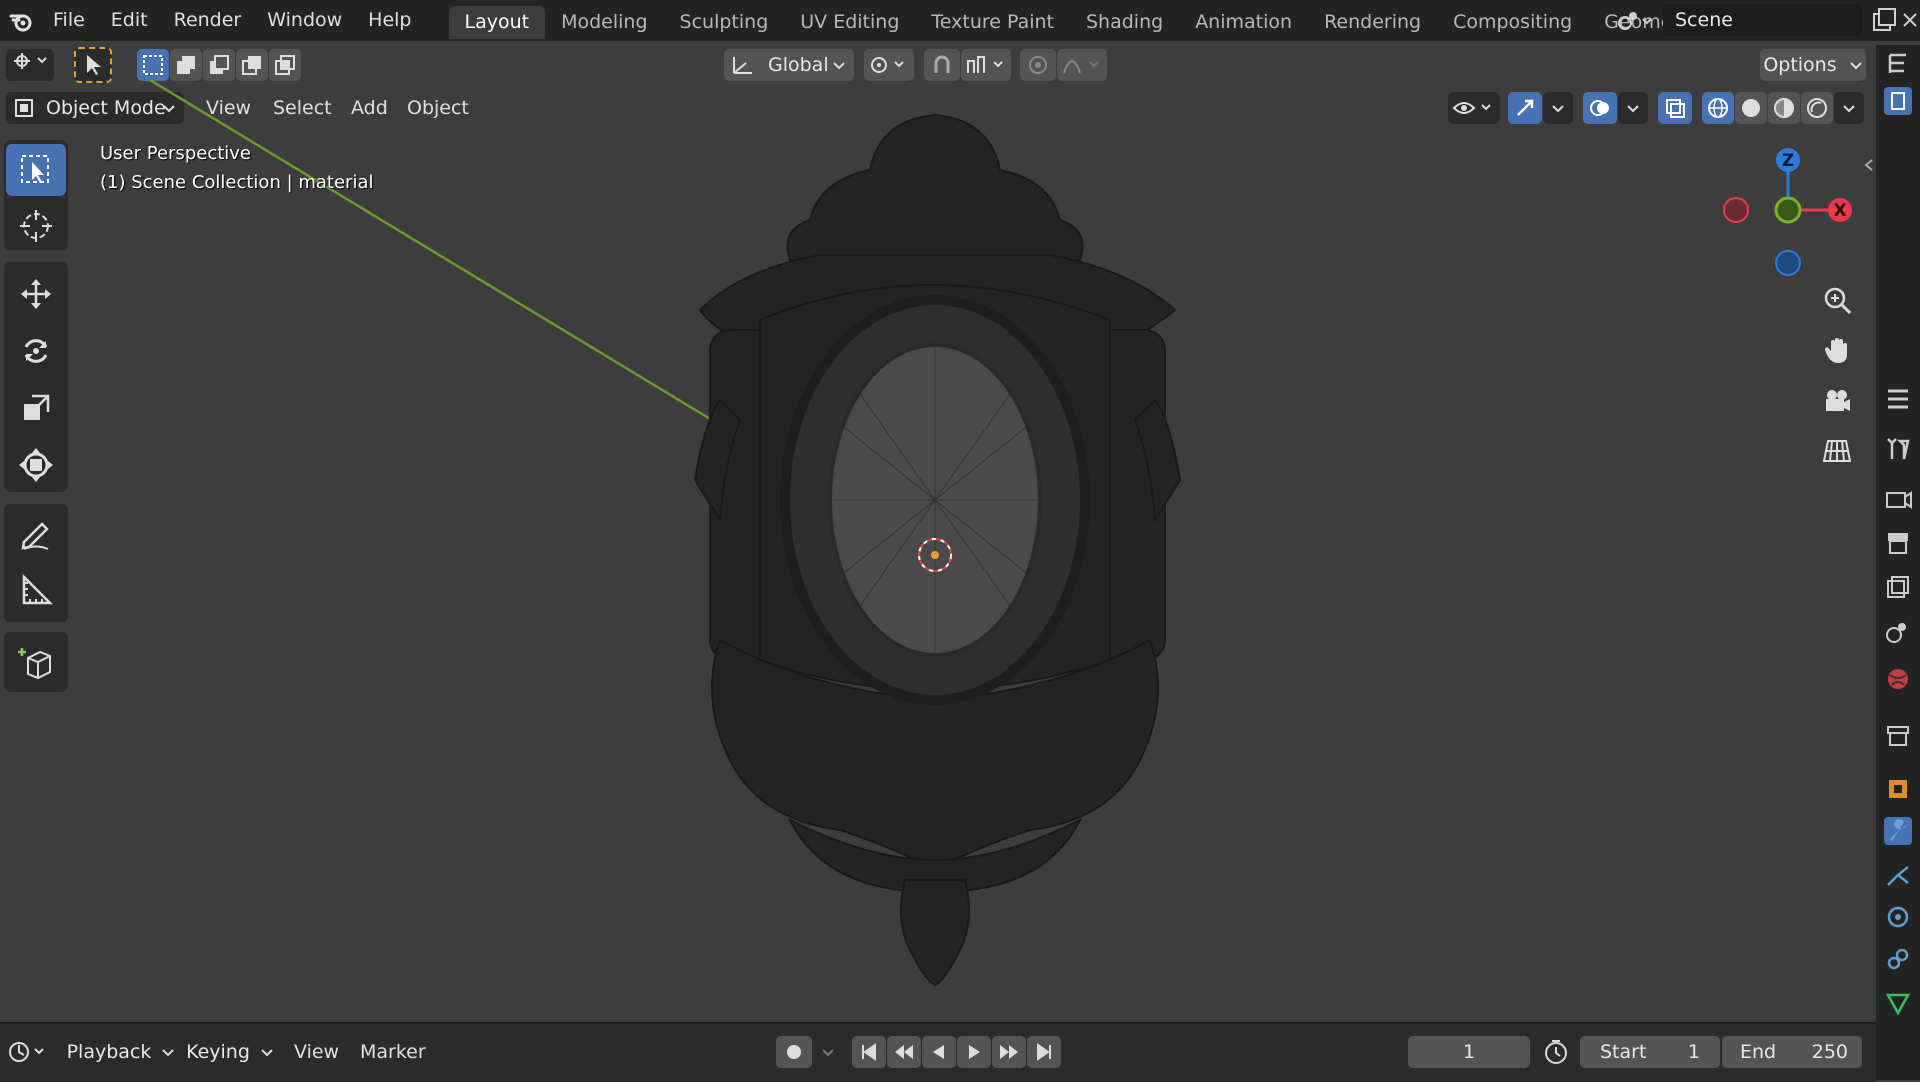 The image size is (1920, 1082). What do you see at coordinates (121, 1052) in the screenshot?
I see `playback-menu: Playback` at bounding box center [121, 1052].